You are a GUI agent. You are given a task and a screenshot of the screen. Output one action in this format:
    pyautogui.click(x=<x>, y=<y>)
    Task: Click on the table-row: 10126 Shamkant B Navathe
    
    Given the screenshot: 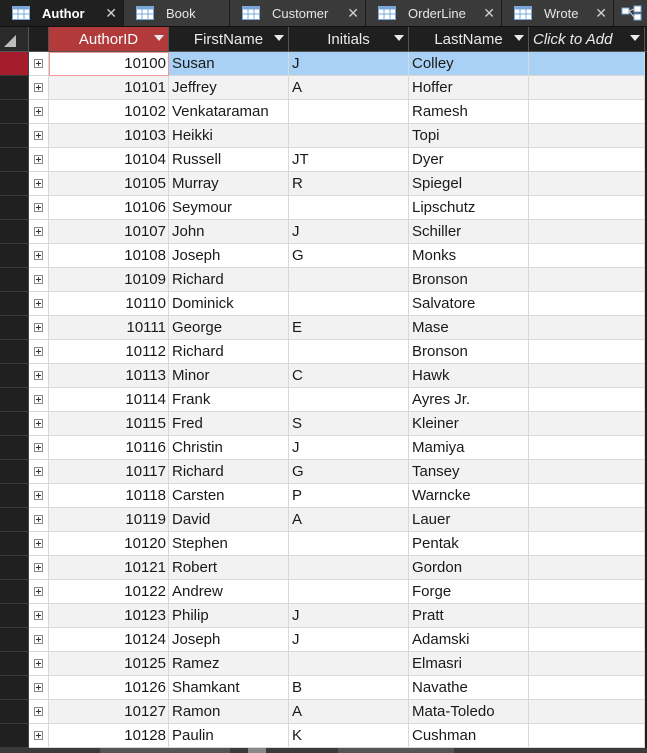 What is the action you would take?
    pyautogui.click(x=323, y=688)
    